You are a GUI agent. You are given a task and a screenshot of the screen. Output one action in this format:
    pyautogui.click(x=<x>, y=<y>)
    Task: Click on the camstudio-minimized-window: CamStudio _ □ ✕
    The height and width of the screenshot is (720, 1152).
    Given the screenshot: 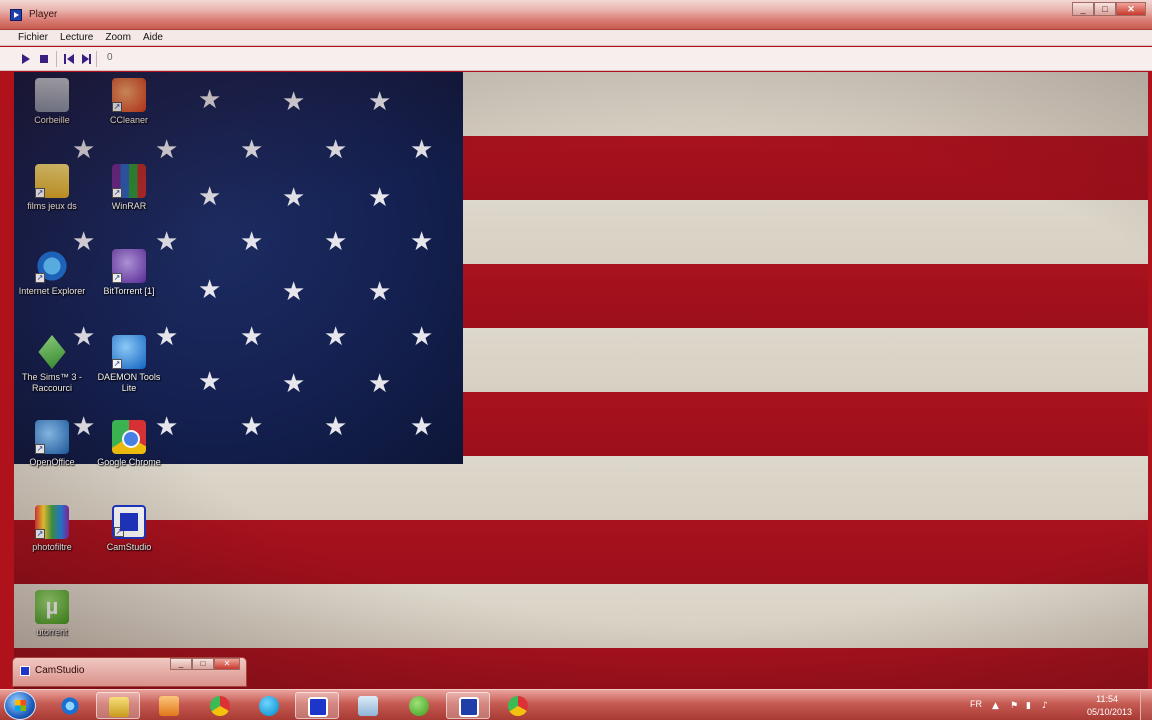 What is the action you would take?
    pyautogui.click(x=129, y=672)
    